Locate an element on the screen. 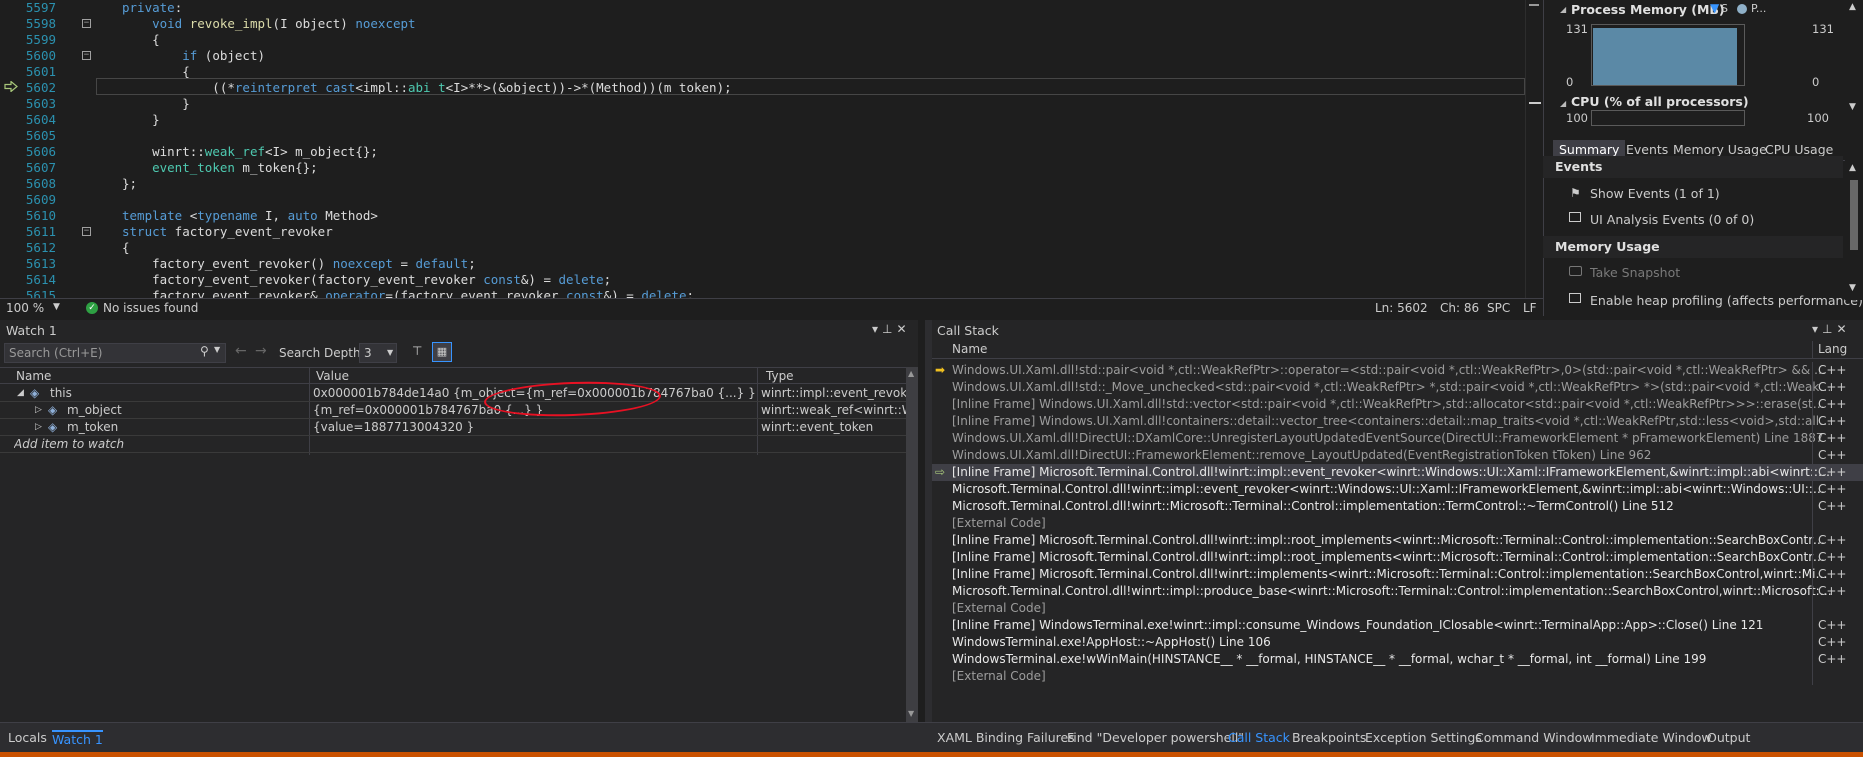  watch-search-input: Search (Ctrl+E) is located at coordinates (115, 353).